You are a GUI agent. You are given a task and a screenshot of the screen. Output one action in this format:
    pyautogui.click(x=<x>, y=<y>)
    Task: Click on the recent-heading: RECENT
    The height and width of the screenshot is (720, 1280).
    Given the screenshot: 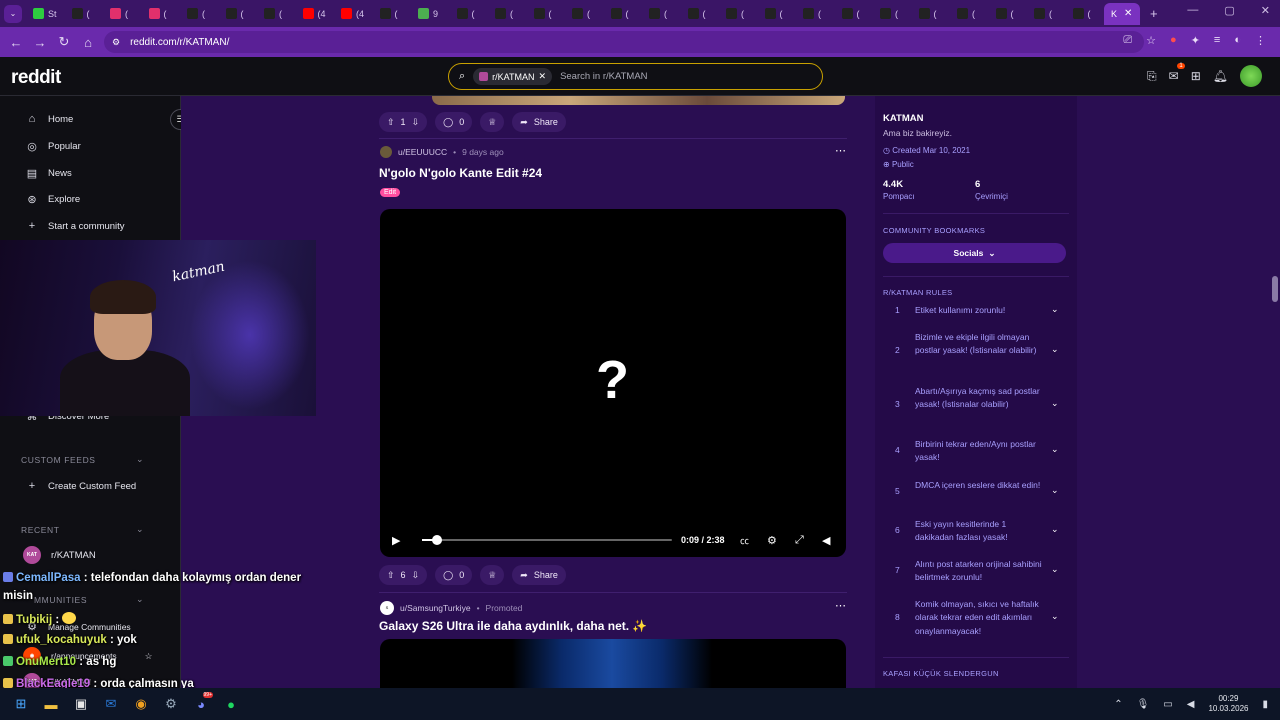 What is the action you would take?
    pyautogui.click(x=40, y=530)
    